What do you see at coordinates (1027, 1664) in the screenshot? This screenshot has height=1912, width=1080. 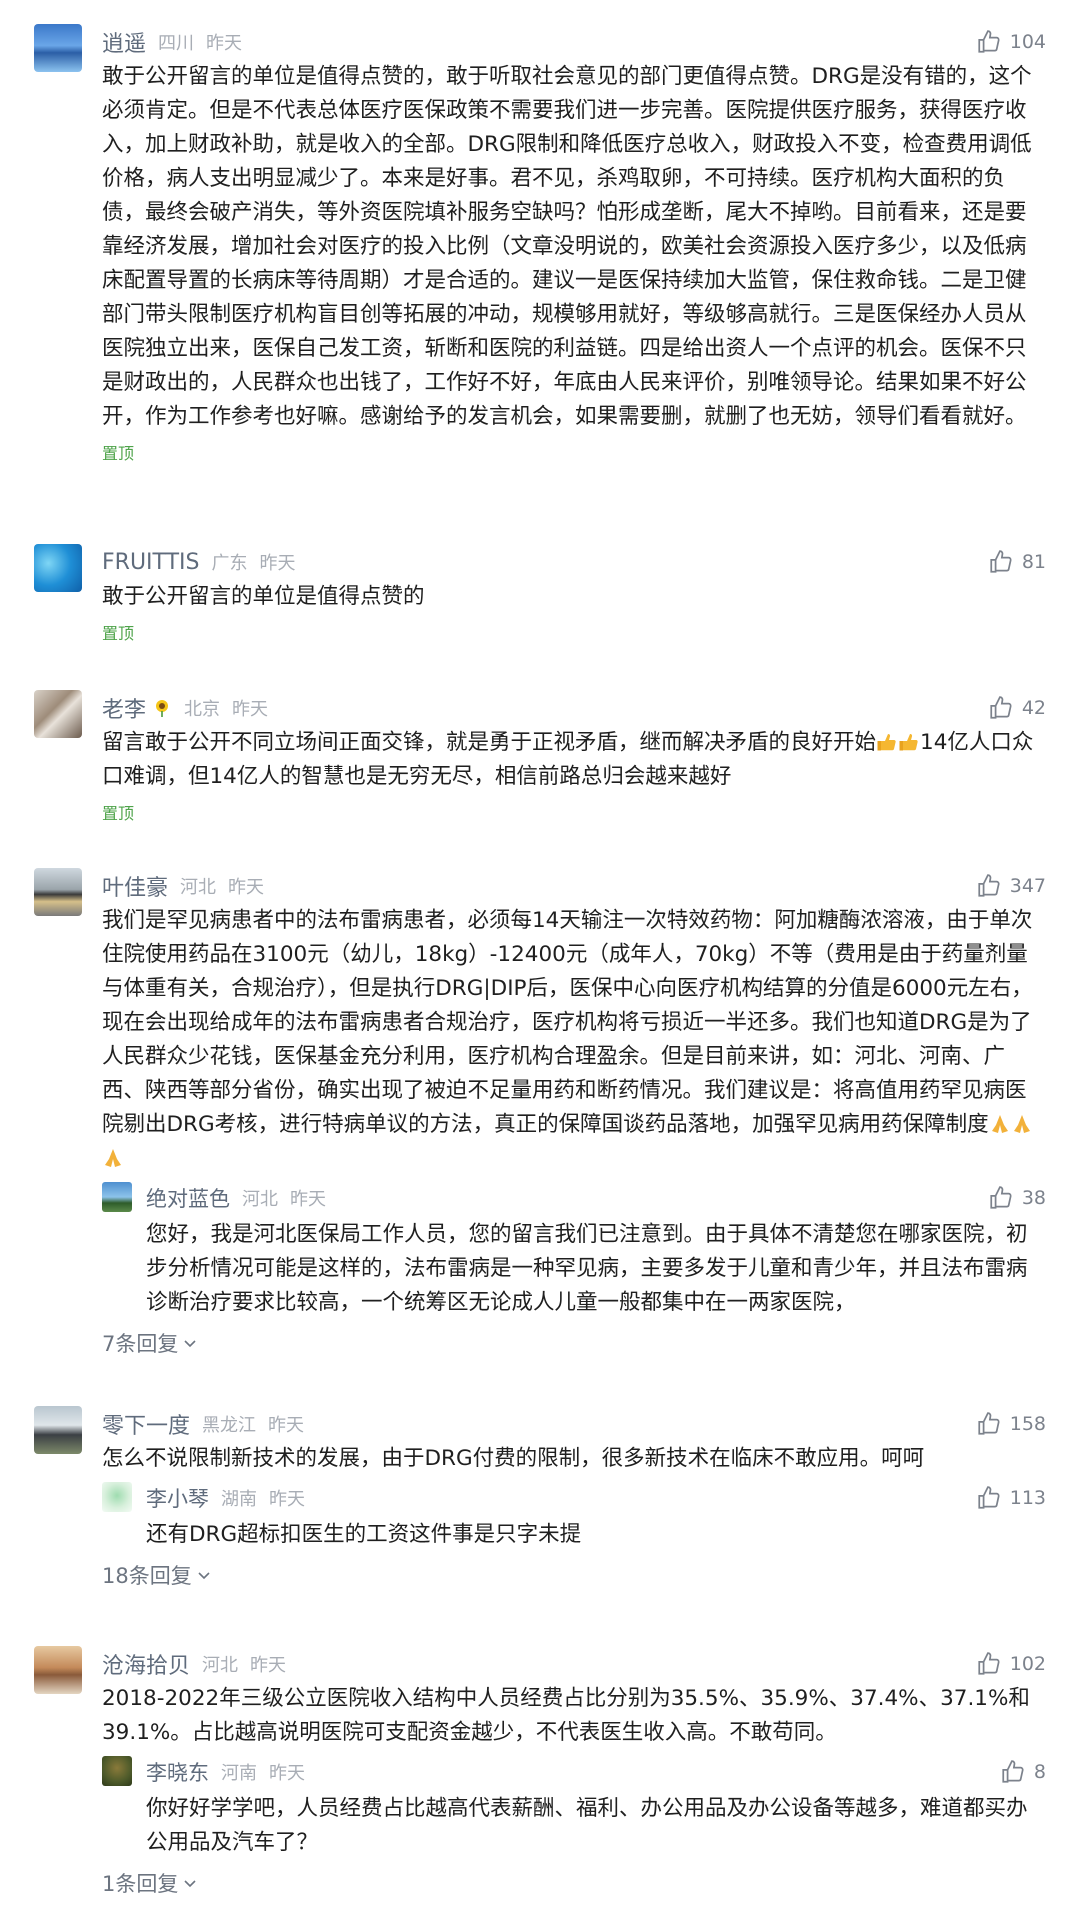 I see `like-count: 102` at bounding box center [1027, 1664].